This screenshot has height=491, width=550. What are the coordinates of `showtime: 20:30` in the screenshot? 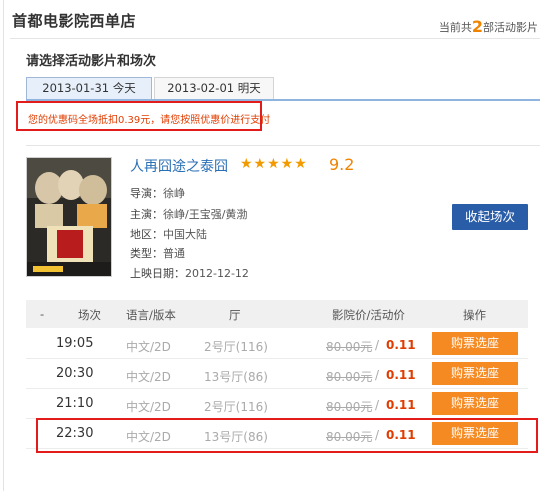 It's located at (75, 373).